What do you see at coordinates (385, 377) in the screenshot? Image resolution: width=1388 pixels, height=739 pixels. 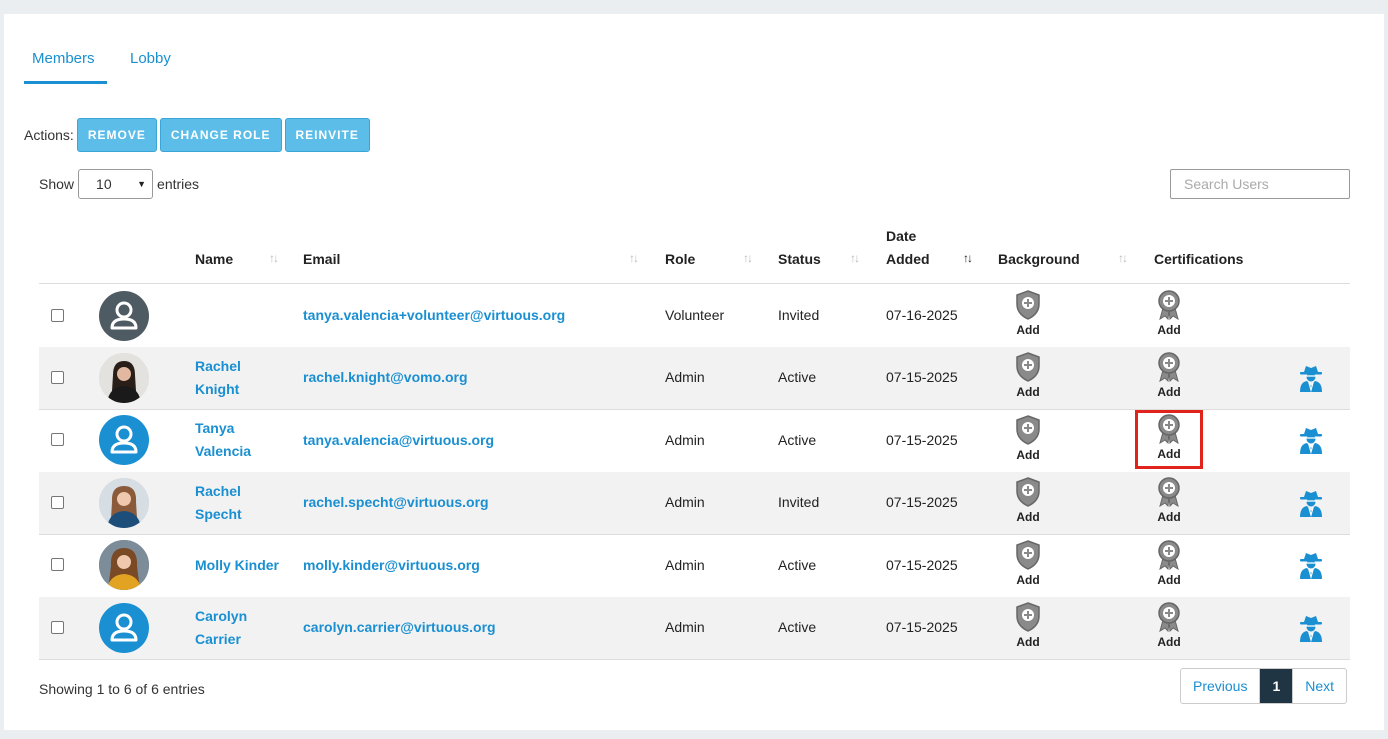 I see `member-email: rachel.knight@vomo.org` at bounding box center [385, 377].